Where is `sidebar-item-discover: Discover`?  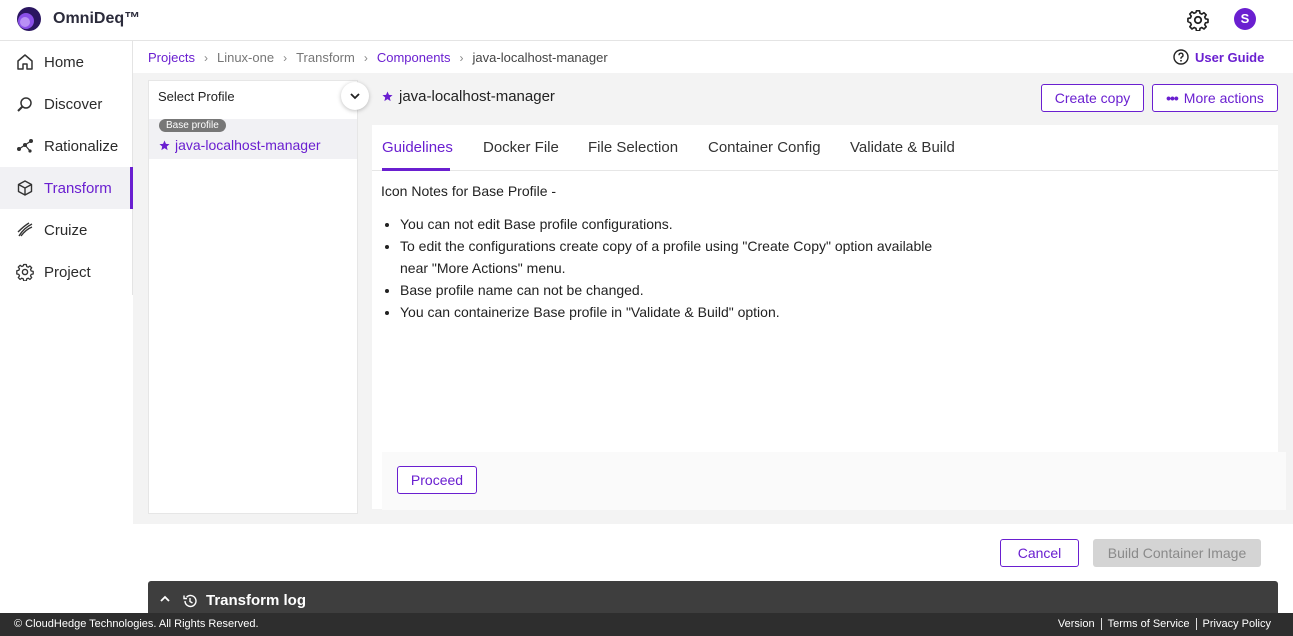
sidebar-item-discover: Discover is located at coordinates (66, 104).